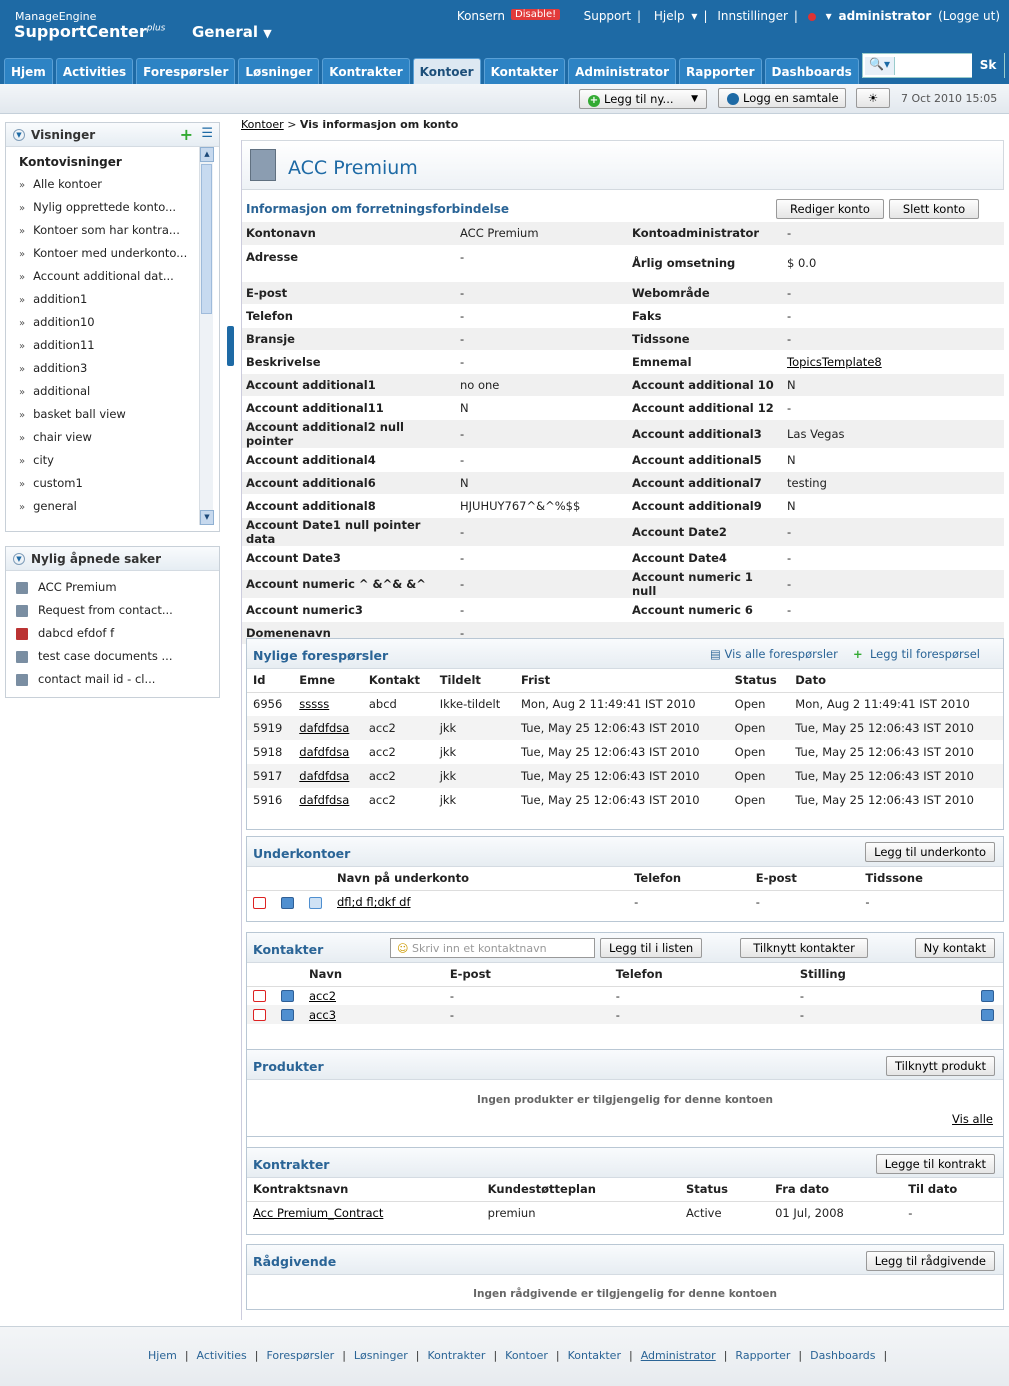 This screenshot has width=1009, height=1386. Describe the element at coordinates (300, 1355) in the screenshot. I see `footer-link: Forespørsler` at that location.